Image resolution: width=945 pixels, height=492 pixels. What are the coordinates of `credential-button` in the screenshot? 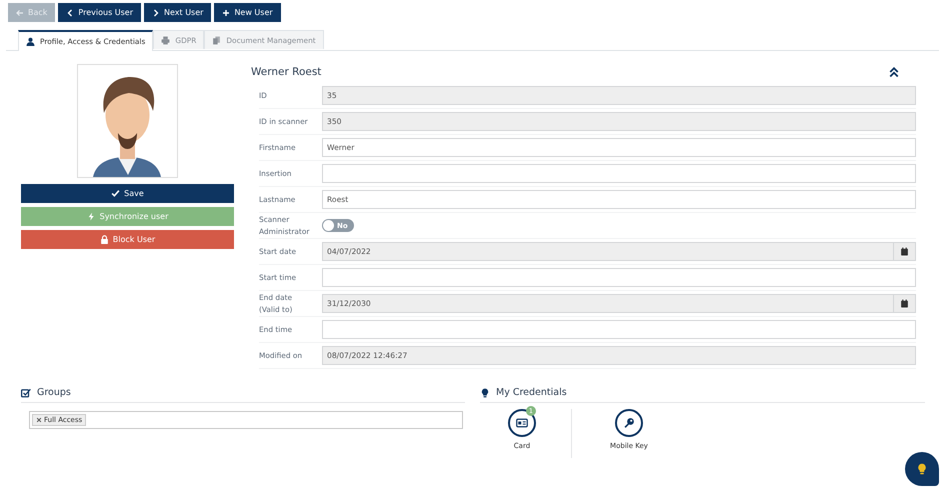 It's located at (629, 423).